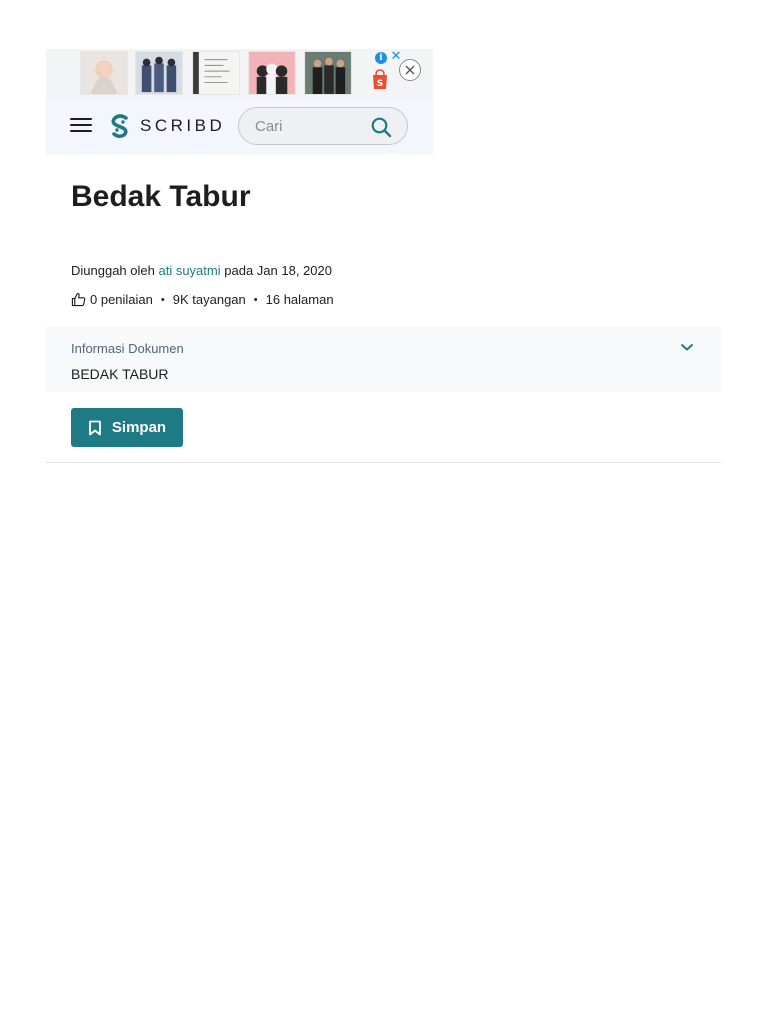 This screenshot has height=1024, width=768. What do you see at coordinates (294, 270) in the screenshot?
I see `upload-date: Jan 18, 2020` at bounding box center [294, 270].